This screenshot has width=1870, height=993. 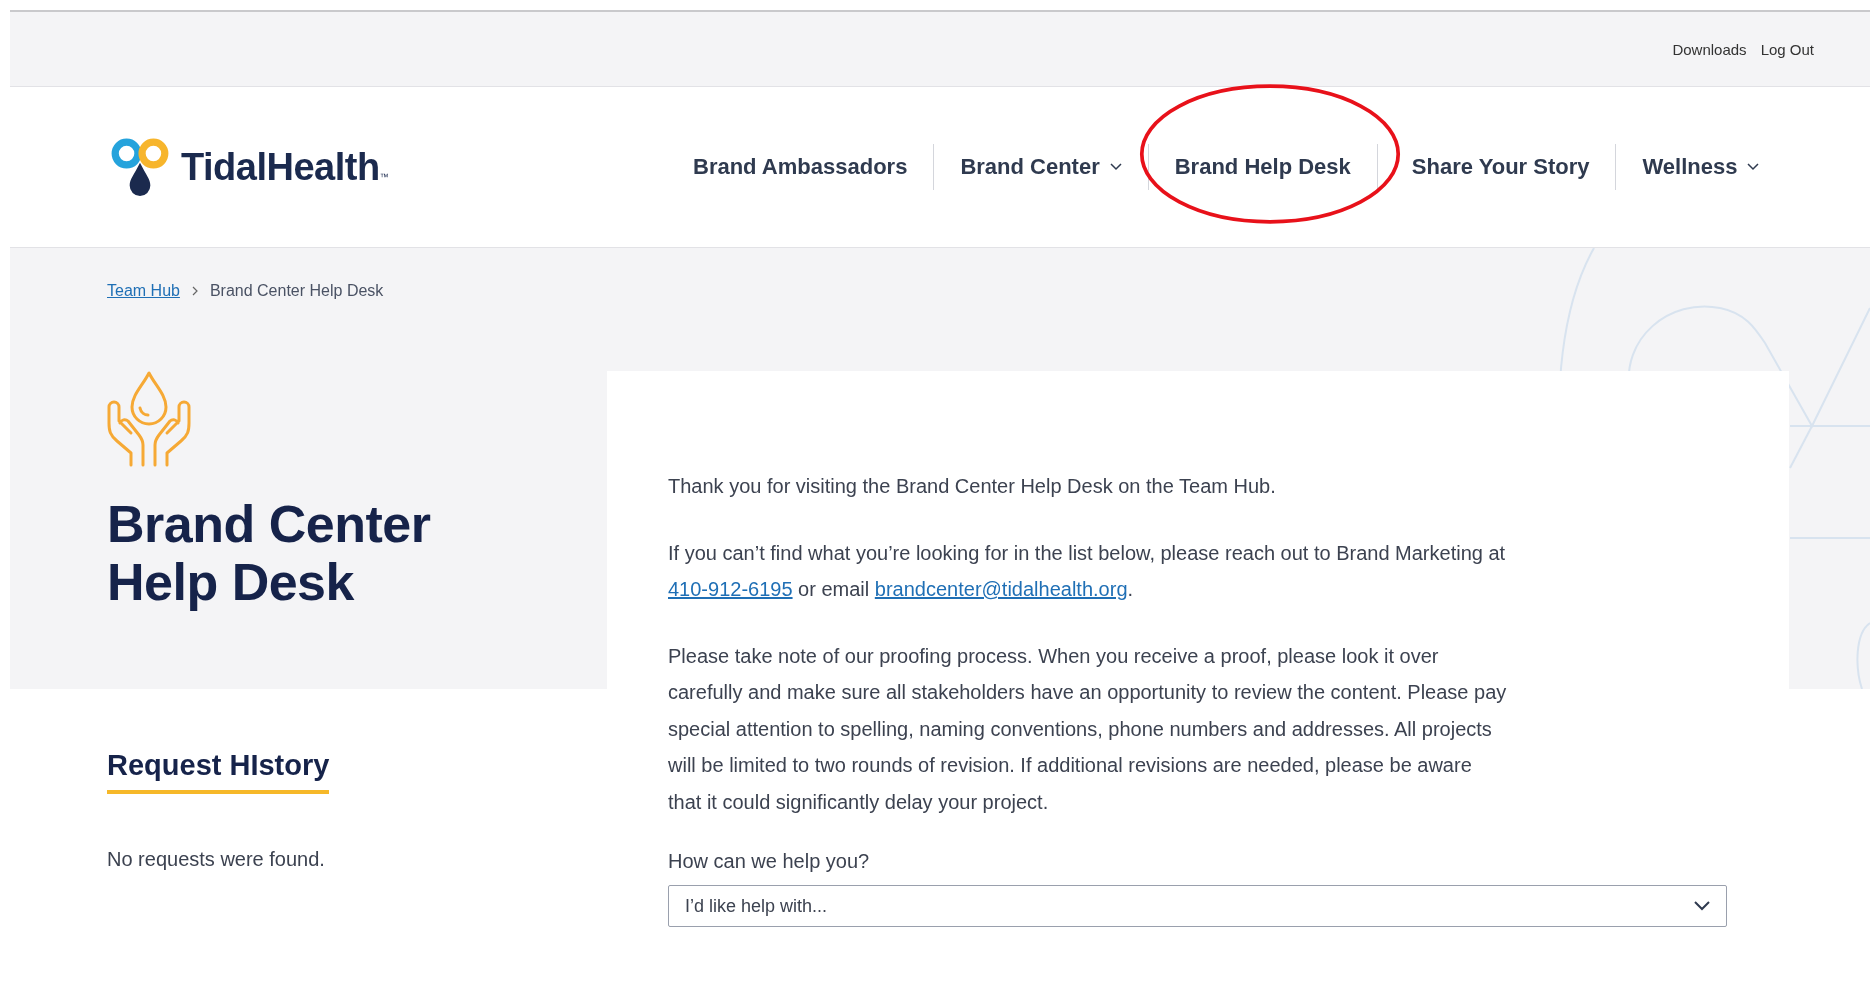 What do you see at coordinates (1088, 729) in the screenshot?
I see `proofing-text: Please take note of our proofing process. When you receive a proof, please look it over carefully and make sure all stakeholders have an opportunity to review the content. Please pay special attention to spelling, naming conventions, phone numbers and addresses. All projects will be limited to two rounds of revision. If additional revisions are needed, please be aware that it could significantly delay your project.` at bounding box center [1088, 729].